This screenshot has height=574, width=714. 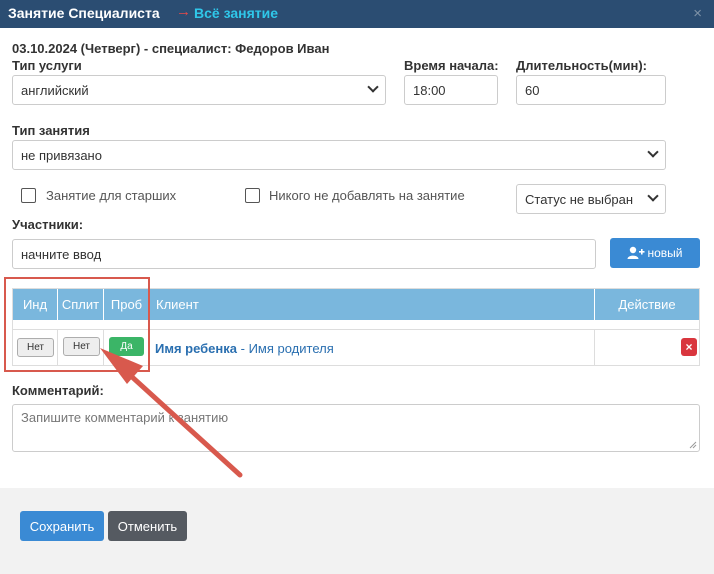 What do you see at coordinates (357, 531) in the screenshot?
I see `modal-footer: Сохранить Отменить` at bounding box center [357, 531].